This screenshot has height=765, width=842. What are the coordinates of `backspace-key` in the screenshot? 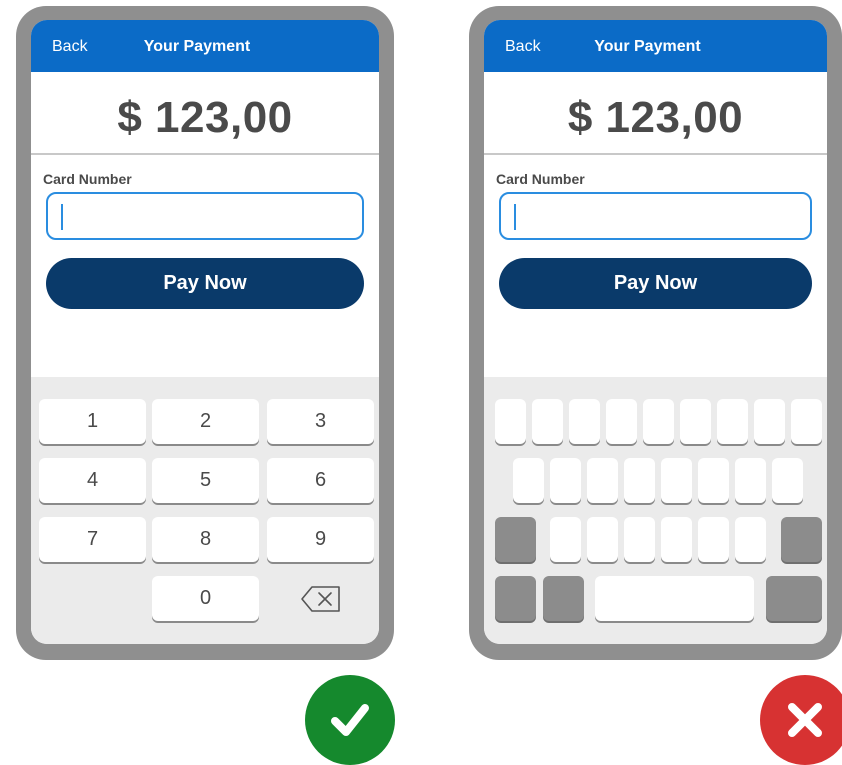 It's located at (320, 598).